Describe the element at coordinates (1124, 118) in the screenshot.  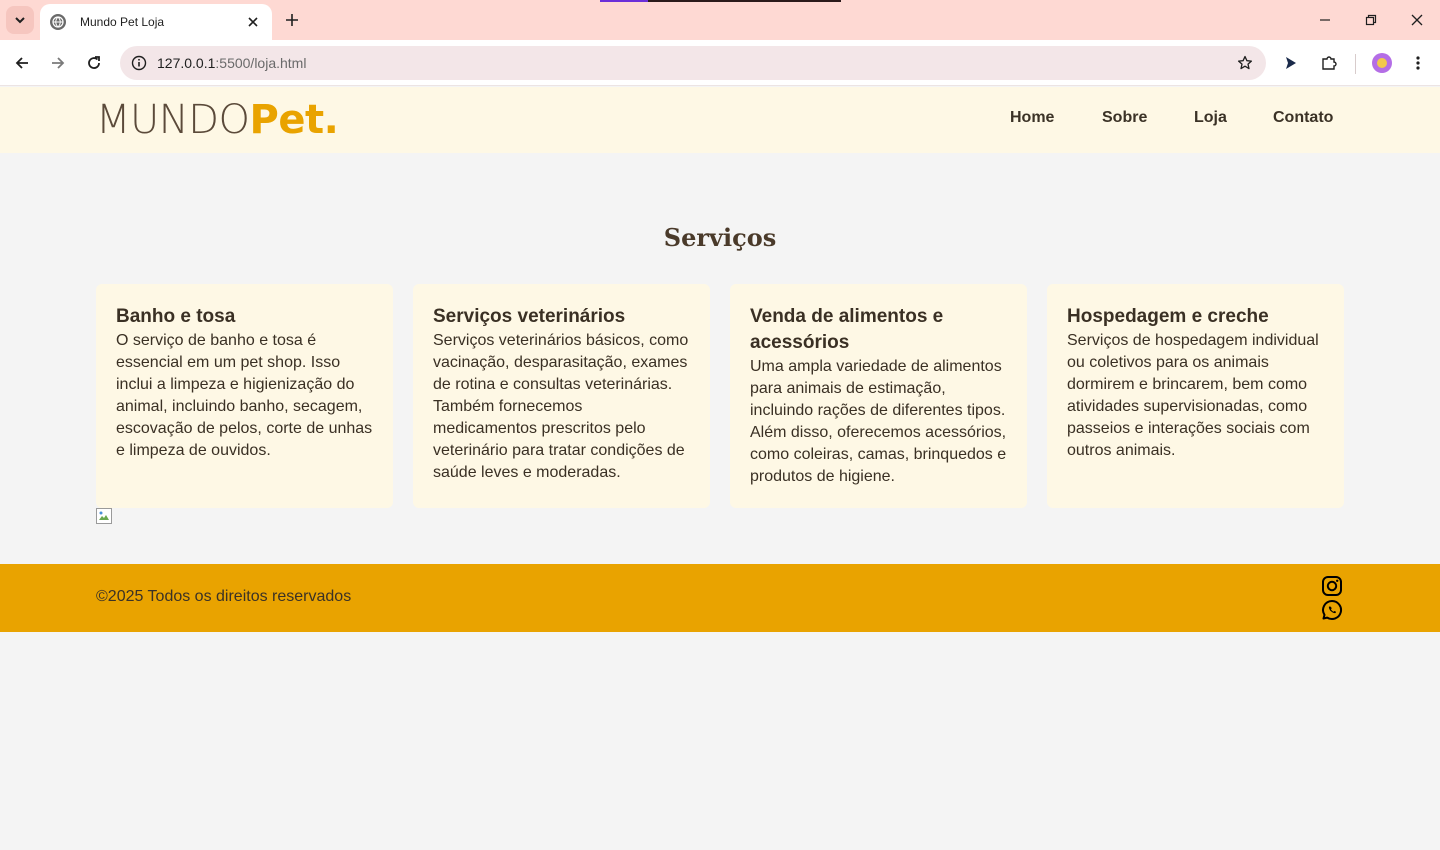
I see `nav-sobre: Sobre` at that location.